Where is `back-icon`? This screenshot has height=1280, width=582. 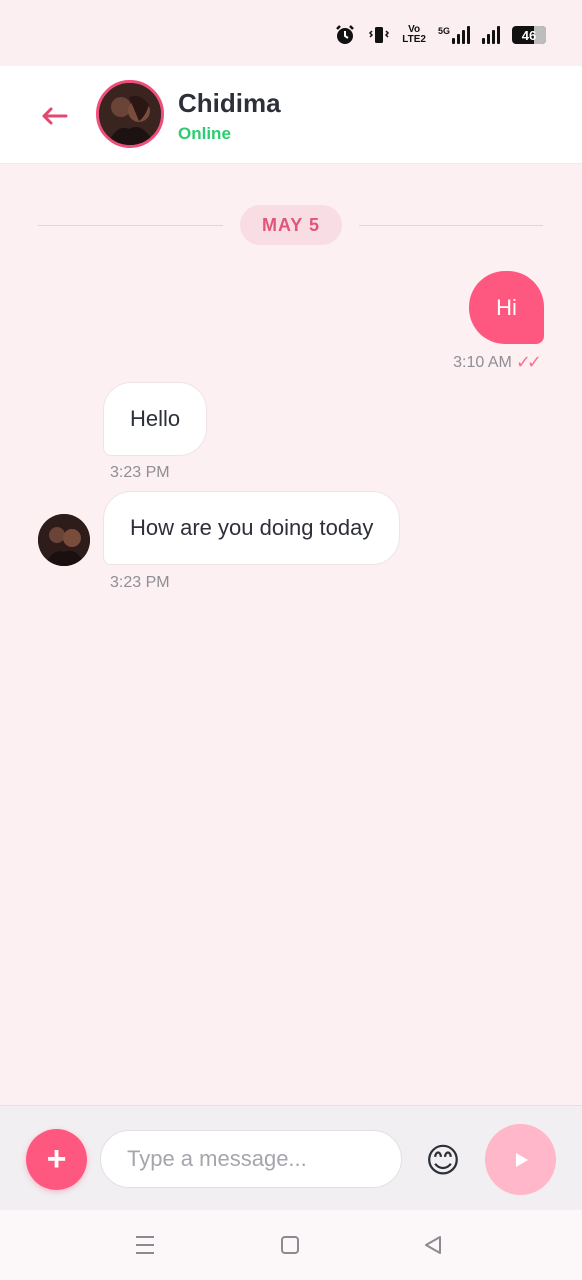 back-icon is located at coordinates (433, 1245).